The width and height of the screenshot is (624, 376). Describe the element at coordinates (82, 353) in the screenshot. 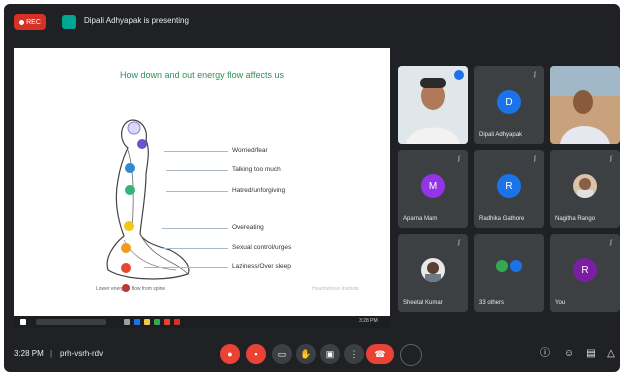

I see `meeting-code: prh-vsrh-rdv` at that location.